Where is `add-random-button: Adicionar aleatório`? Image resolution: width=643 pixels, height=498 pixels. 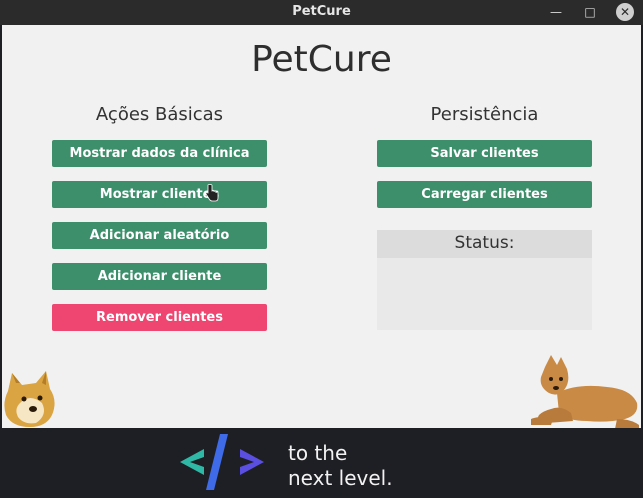 add-random-button: Adicionar aleatório is located at coordinates (159, 235).